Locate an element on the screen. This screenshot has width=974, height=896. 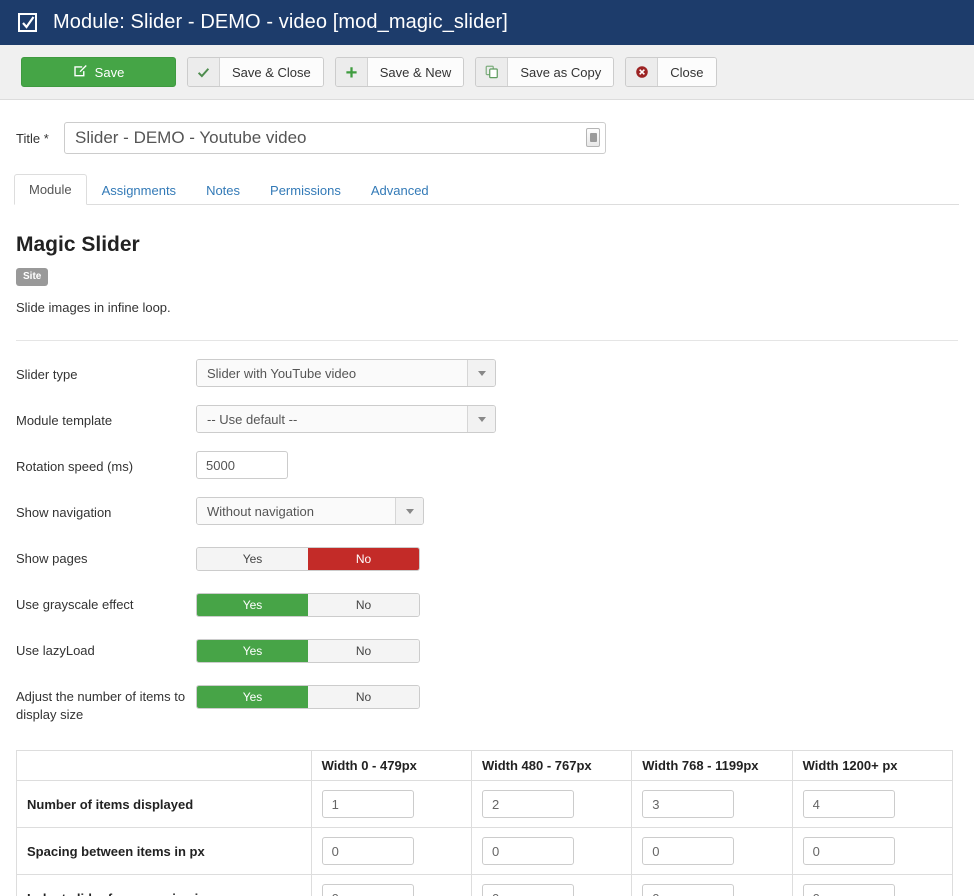
field-slider-type: Slider type Slider with YouTube video is located at coordinates (495, 382).